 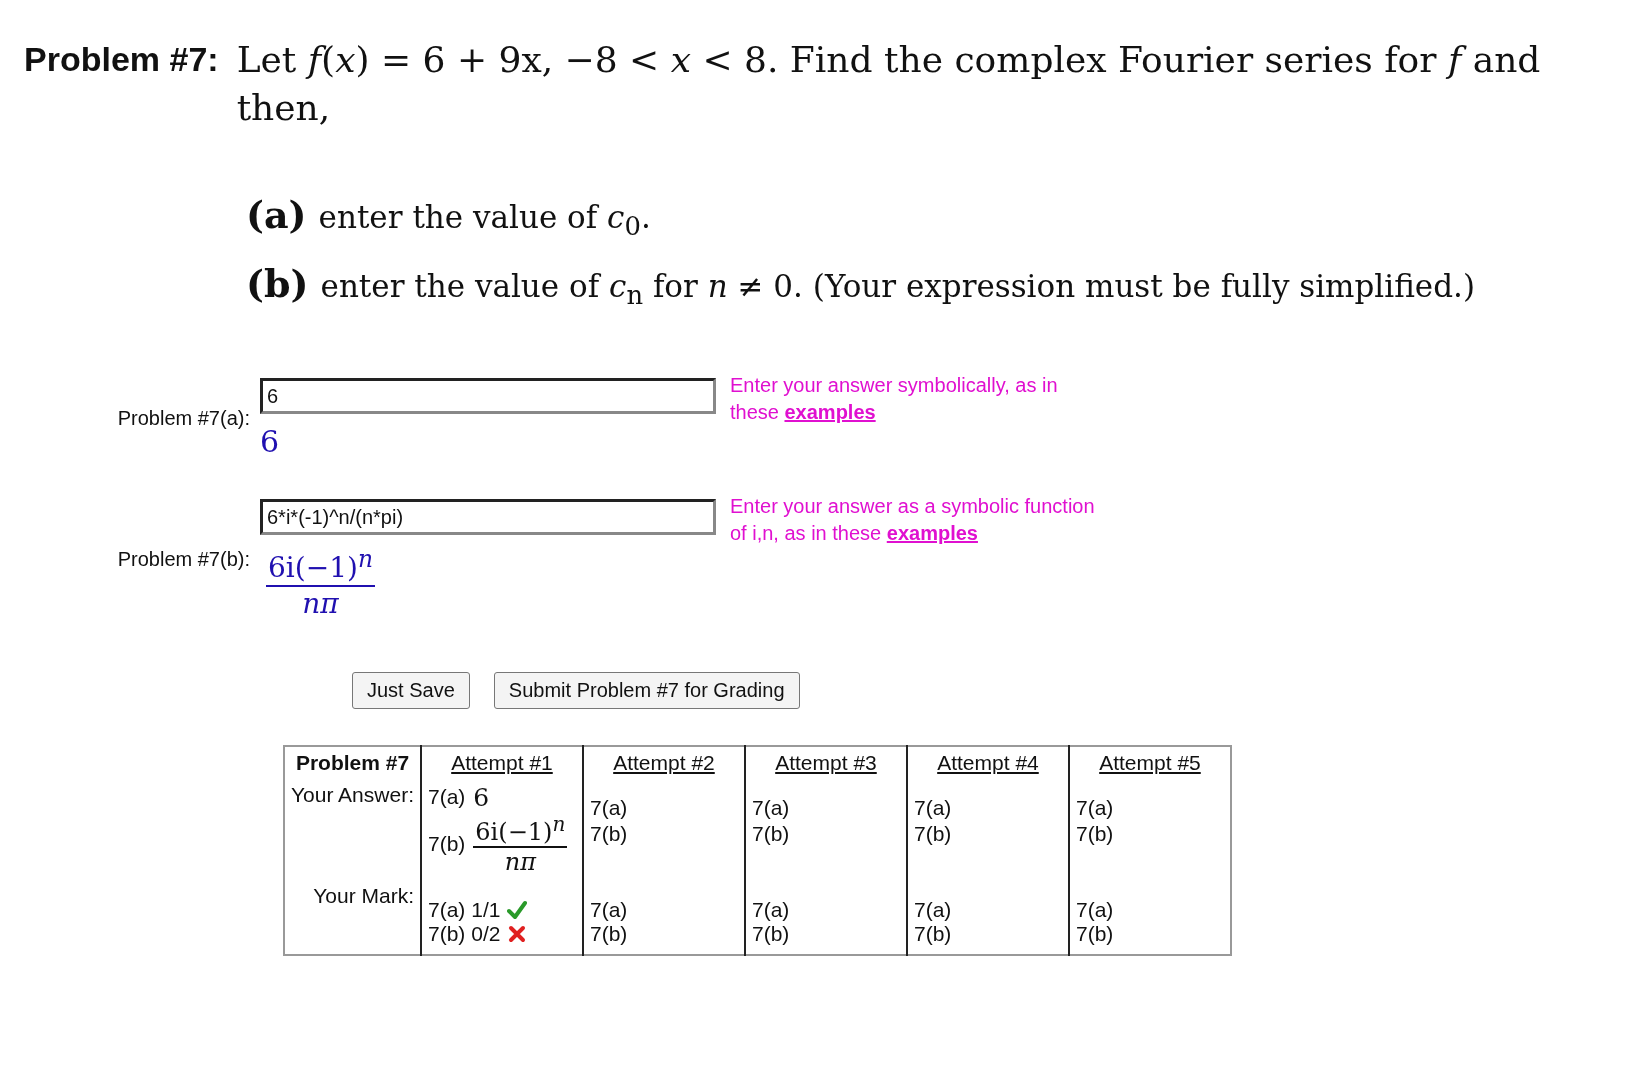 I want to click on score: 0/2, so click(x=486, y=933).